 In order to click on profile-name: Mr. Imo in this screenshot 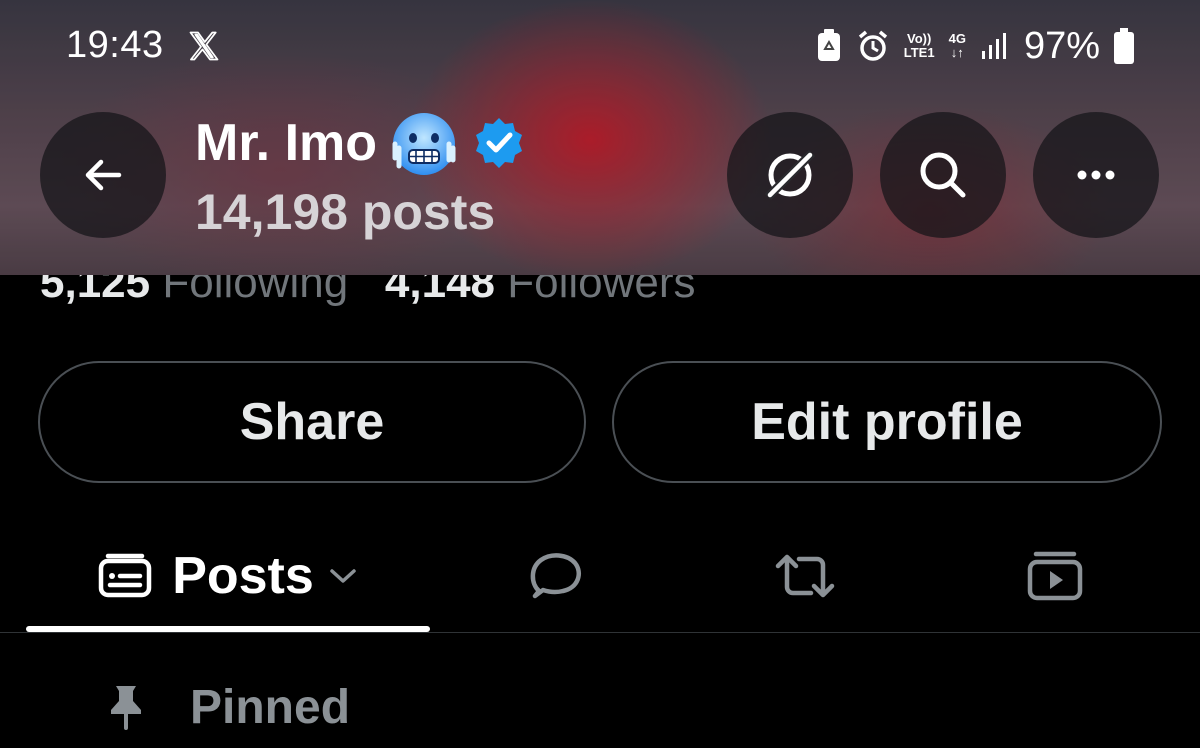, I will do `click(286, 143)`.